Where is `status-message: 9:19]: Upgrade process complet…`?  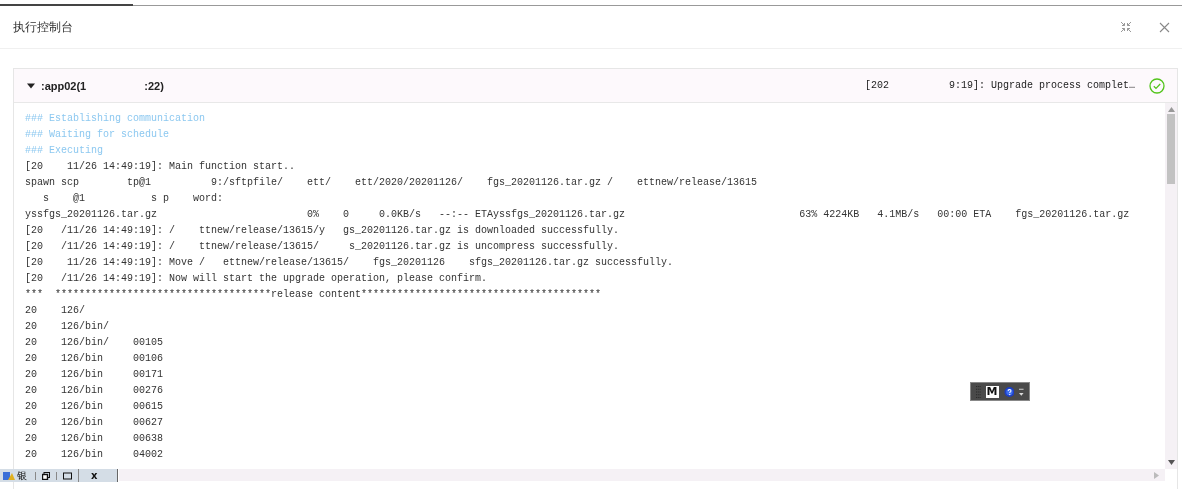 status-message: 9:19]: Upgrade process complet… is located at coordinates (1041, 85).